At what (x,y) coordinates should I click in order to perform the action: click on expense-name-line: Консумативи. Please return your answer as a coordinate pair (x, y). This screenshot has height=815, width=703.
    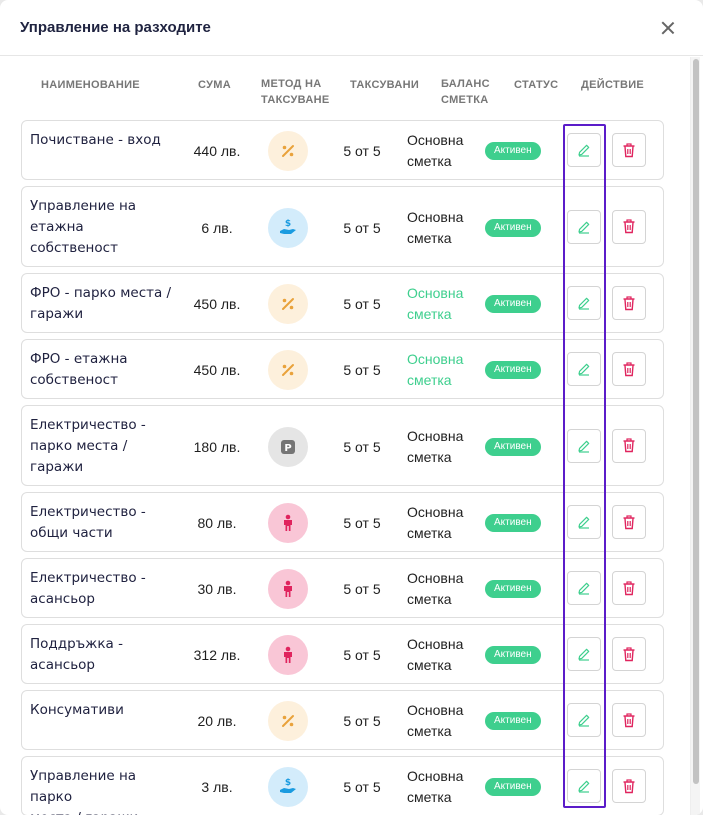
    Looking at the image, I should click on (77, 710).